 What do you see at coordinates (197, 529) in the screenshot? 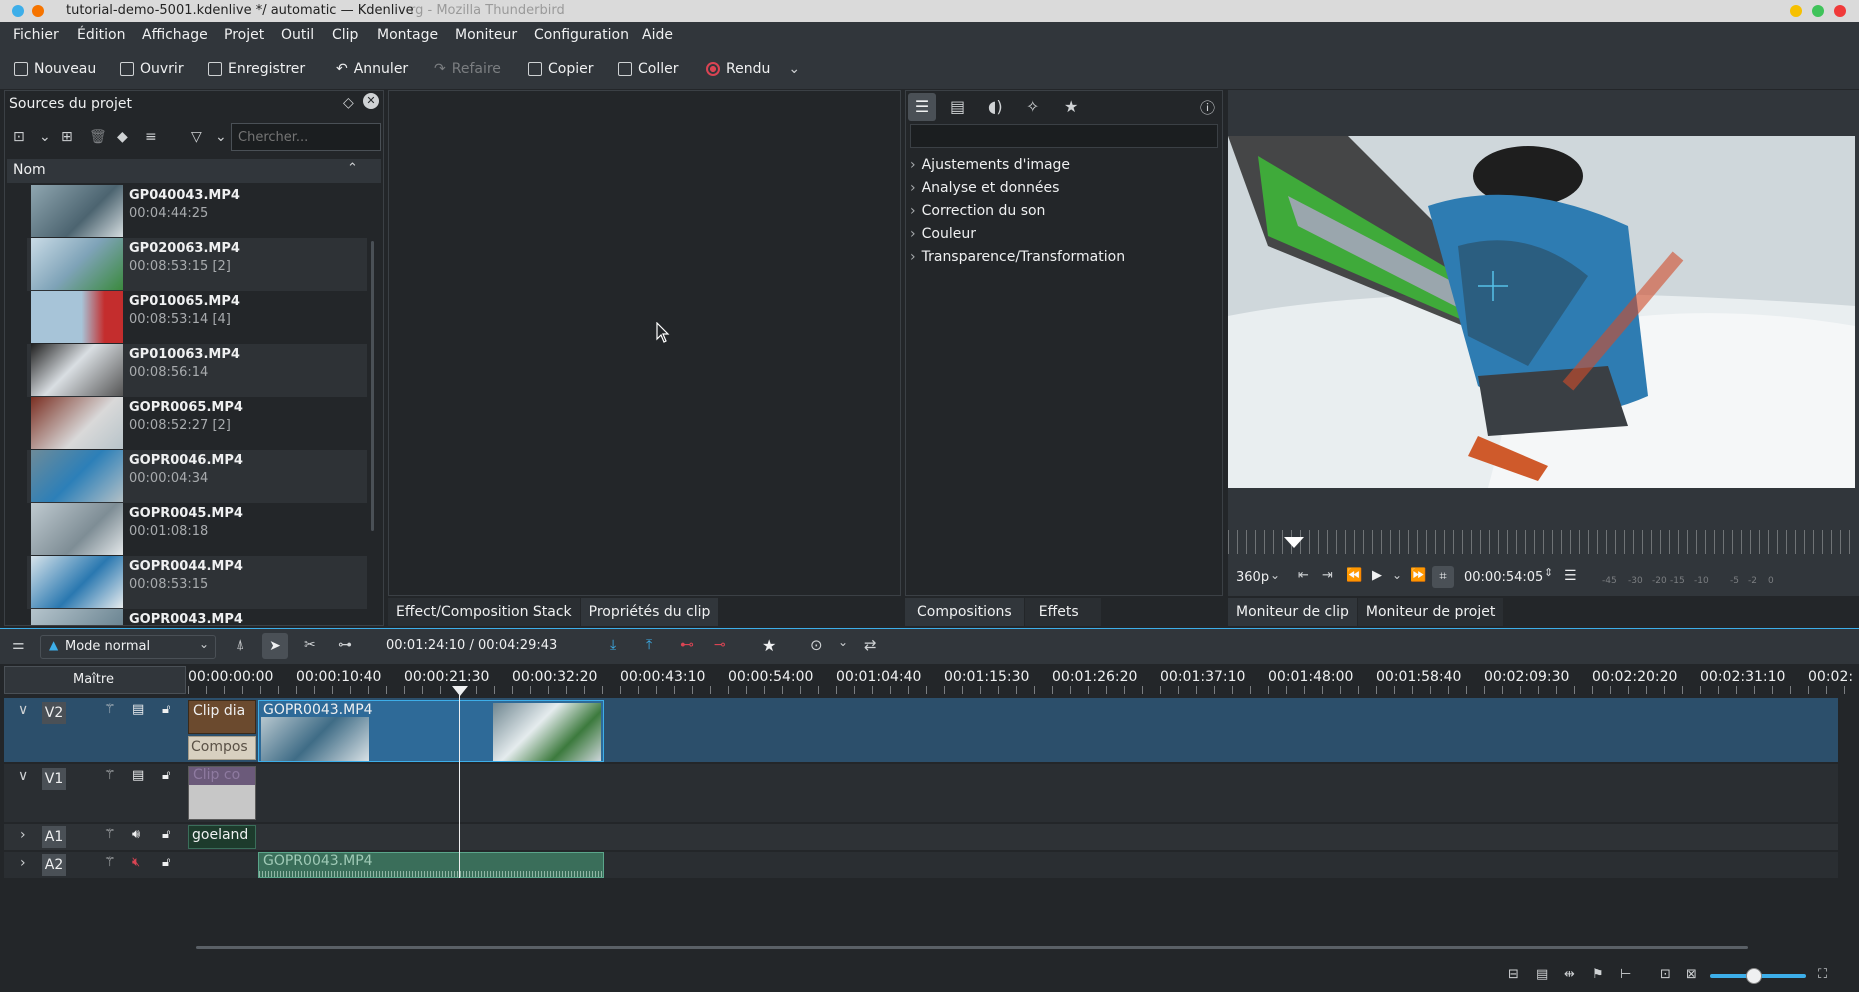
I see `list-item: GOPR0045.MP4 00:01:08:18` at bounding box center [197, 529].